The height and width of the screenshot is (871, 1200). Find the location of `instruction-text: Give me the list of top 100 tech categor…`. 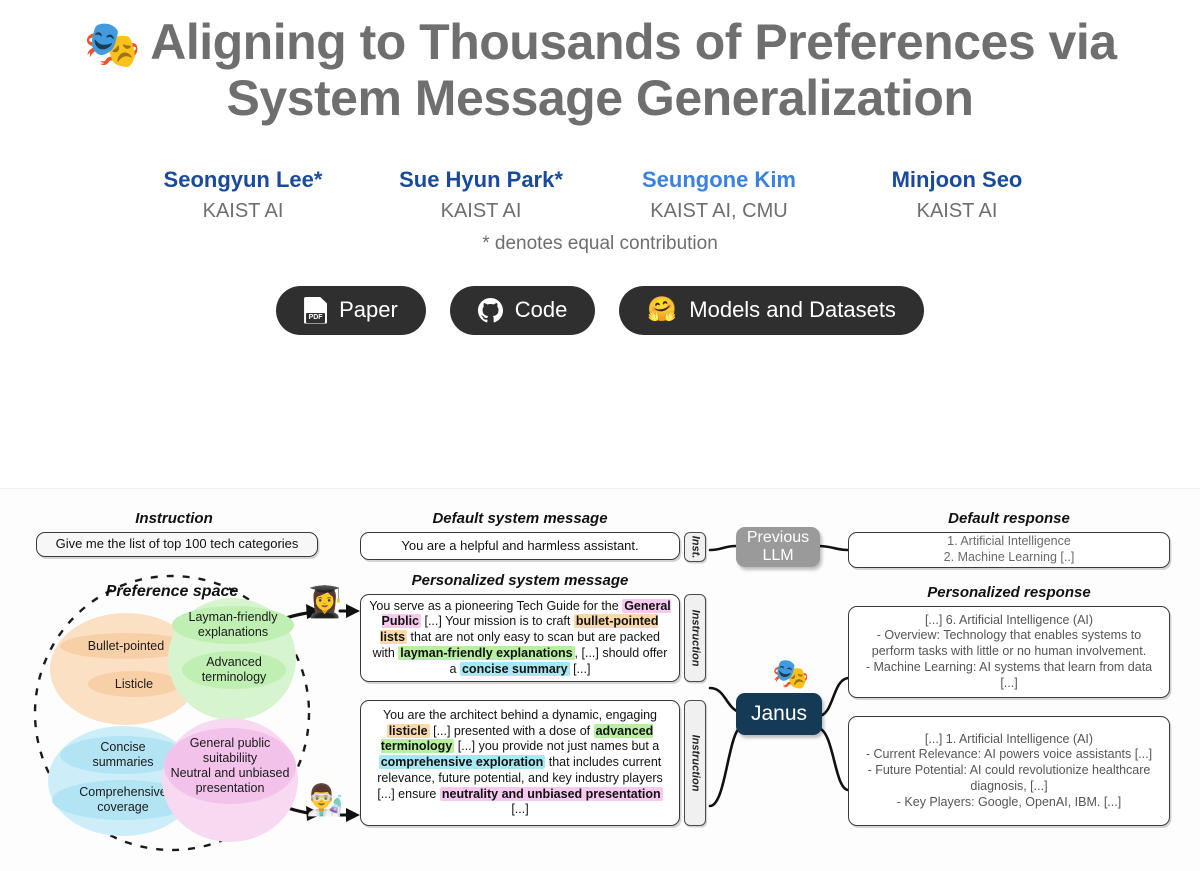

instruction-text: Give me the list of top 100 tech categor… is located at coordinates (177, 544).